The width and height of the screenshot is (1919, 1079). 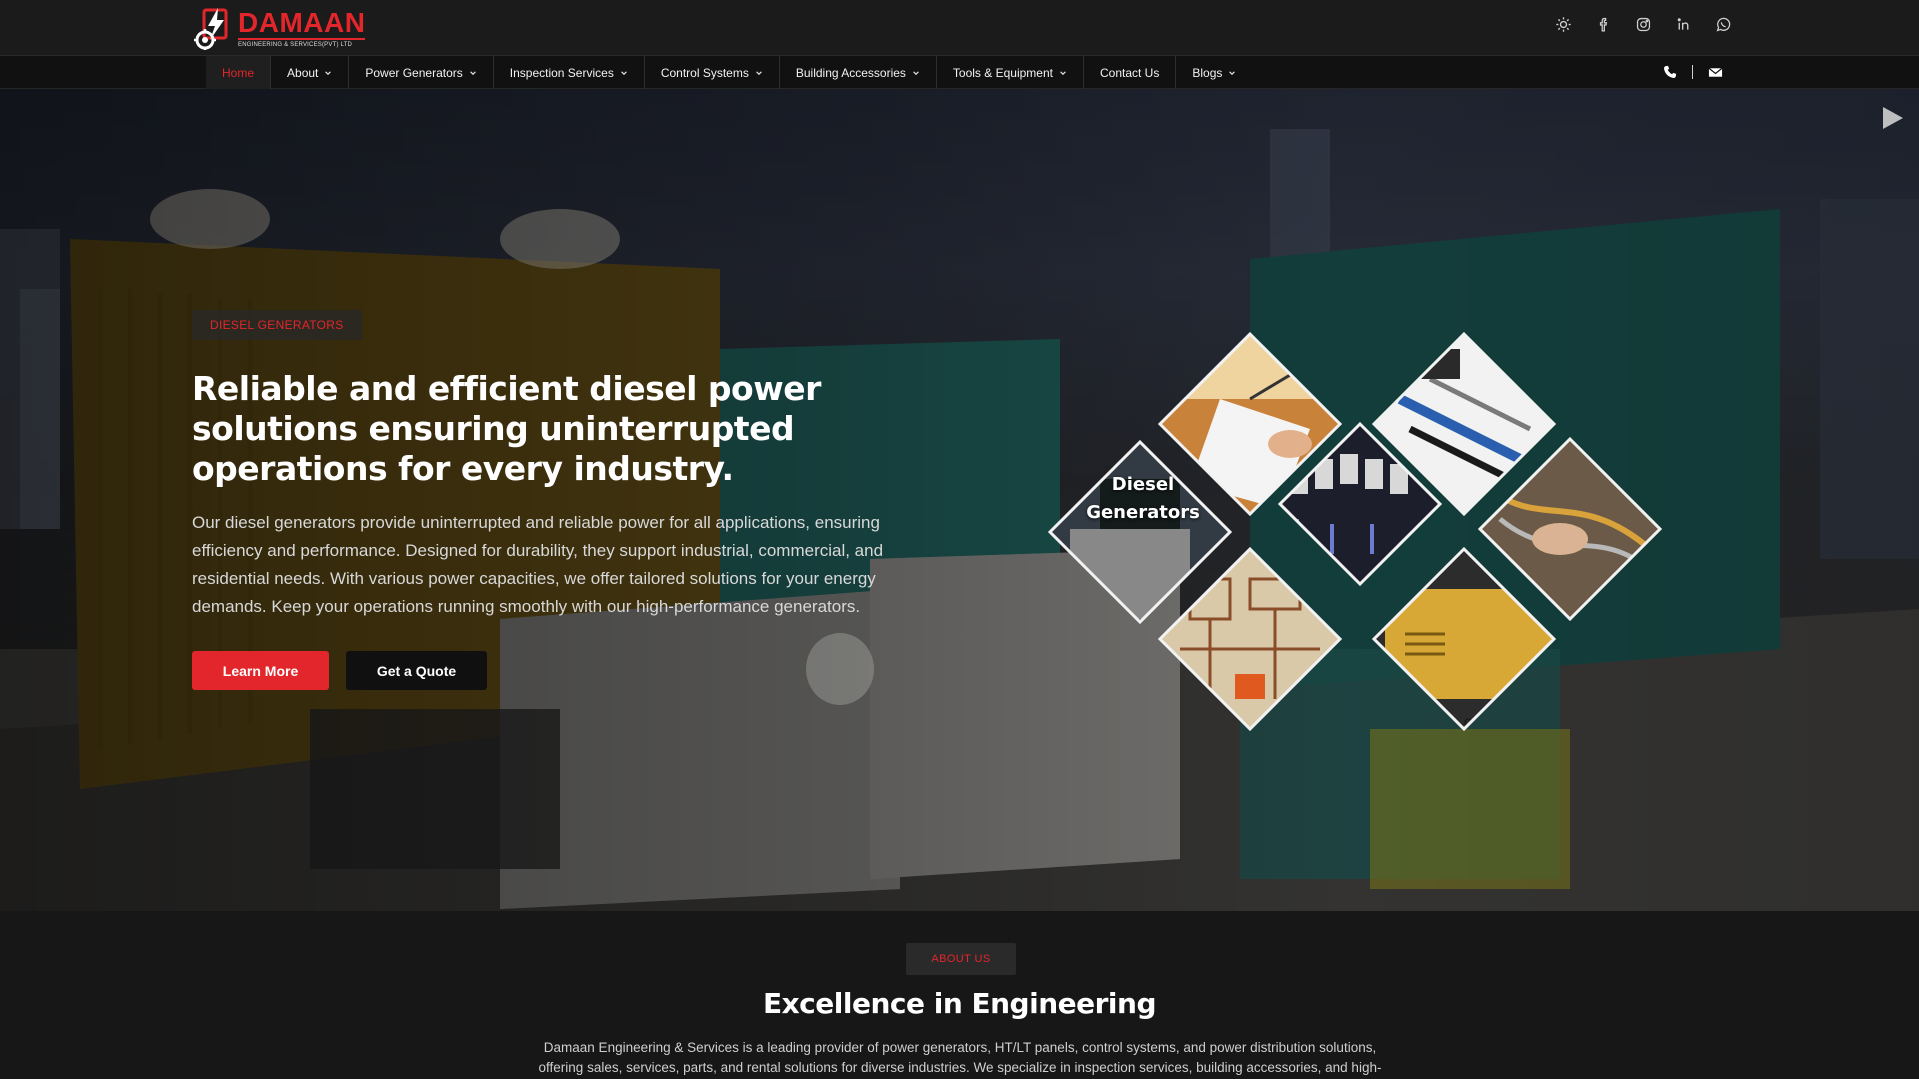 I want to click on nav-item-tools-equipment: Tools & Equipment, so click(x=1010, y=72).